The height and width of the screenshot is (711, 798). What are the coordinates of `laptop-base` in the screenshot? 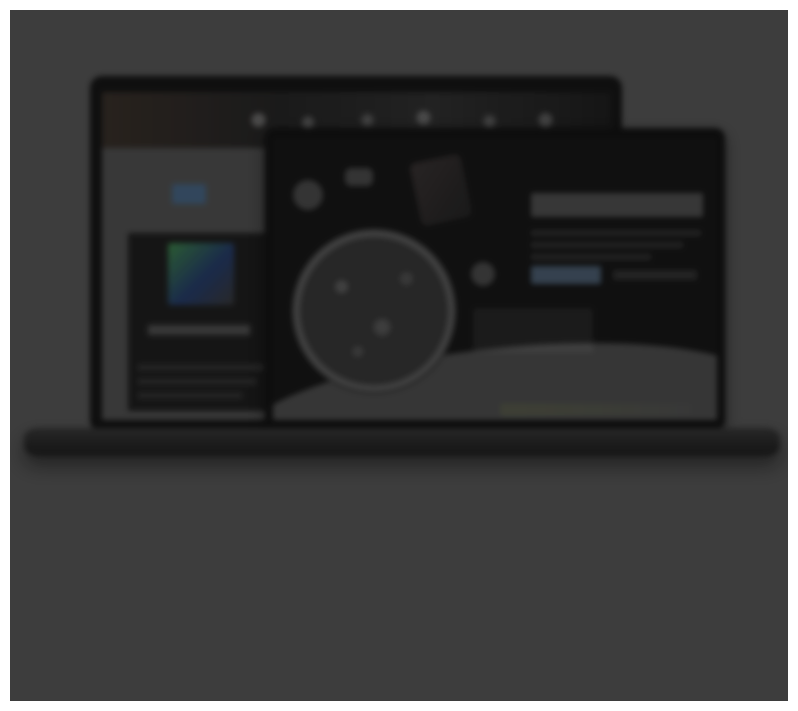 It's located at (402, 442).